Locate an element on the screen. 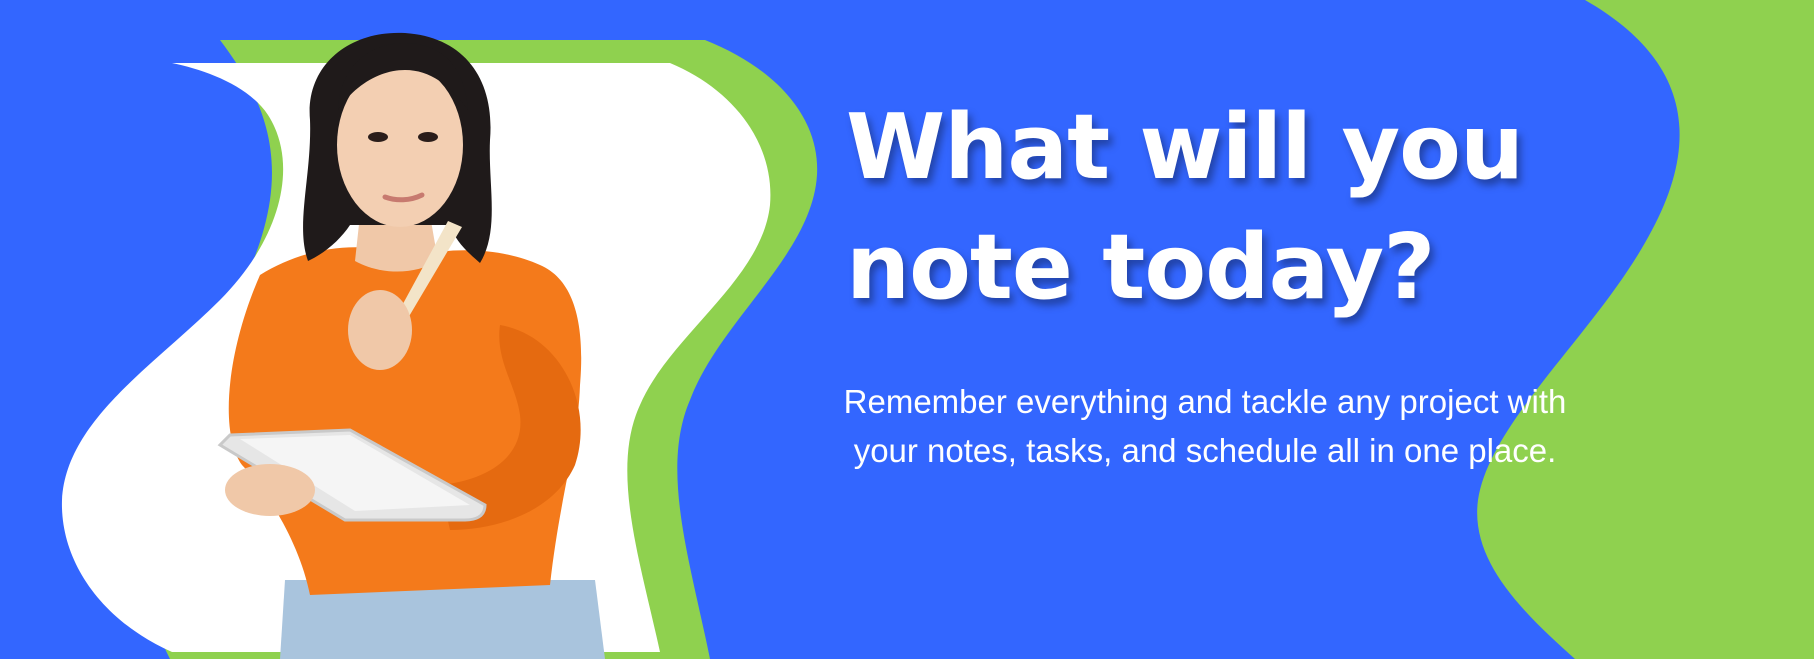 Image resolution: width=1814 pixels, height=659 pixels. headline-line-1: What will you is located at coordinates (1185, 147).